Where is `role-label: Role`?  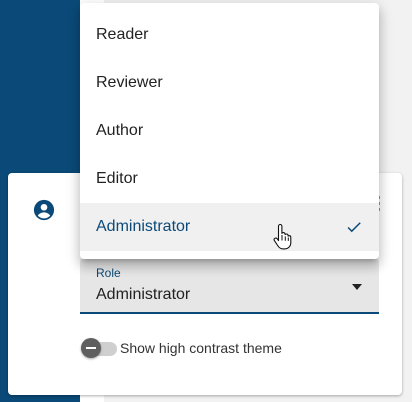
role-label: Role is located at coordinates (108, 273).